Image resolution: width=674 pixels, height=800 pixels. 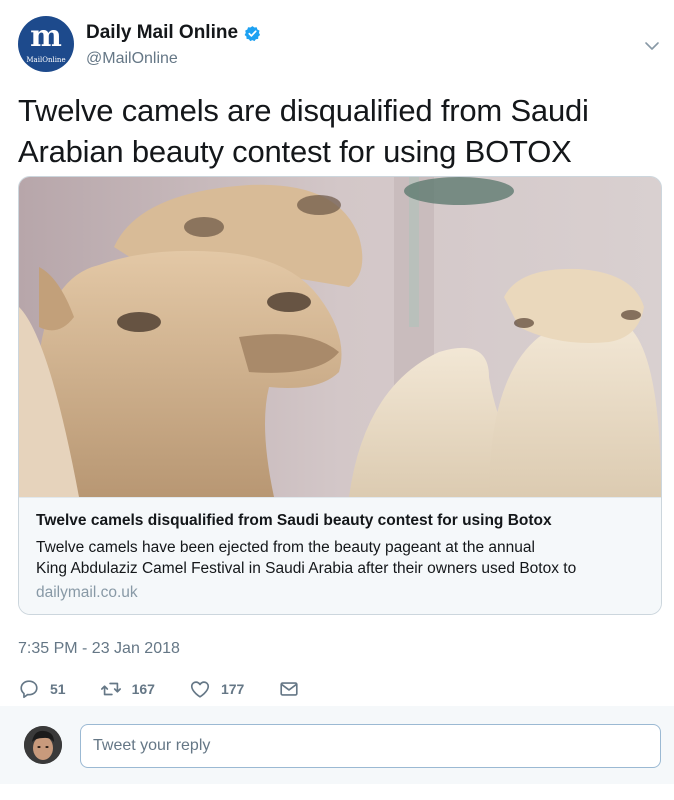 I want to click on chevron-down-icon, so click(x=652, y=46).